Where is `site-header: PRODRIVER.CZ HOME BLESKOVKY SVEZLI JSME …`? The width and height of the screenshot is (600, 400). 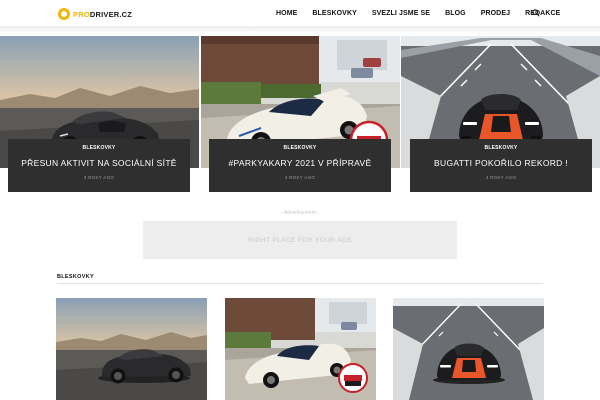 site-header: PRODRIVER.CZ HOME BLESKOVKY SVEZLI JSME … is located at coordinates (300, 14).